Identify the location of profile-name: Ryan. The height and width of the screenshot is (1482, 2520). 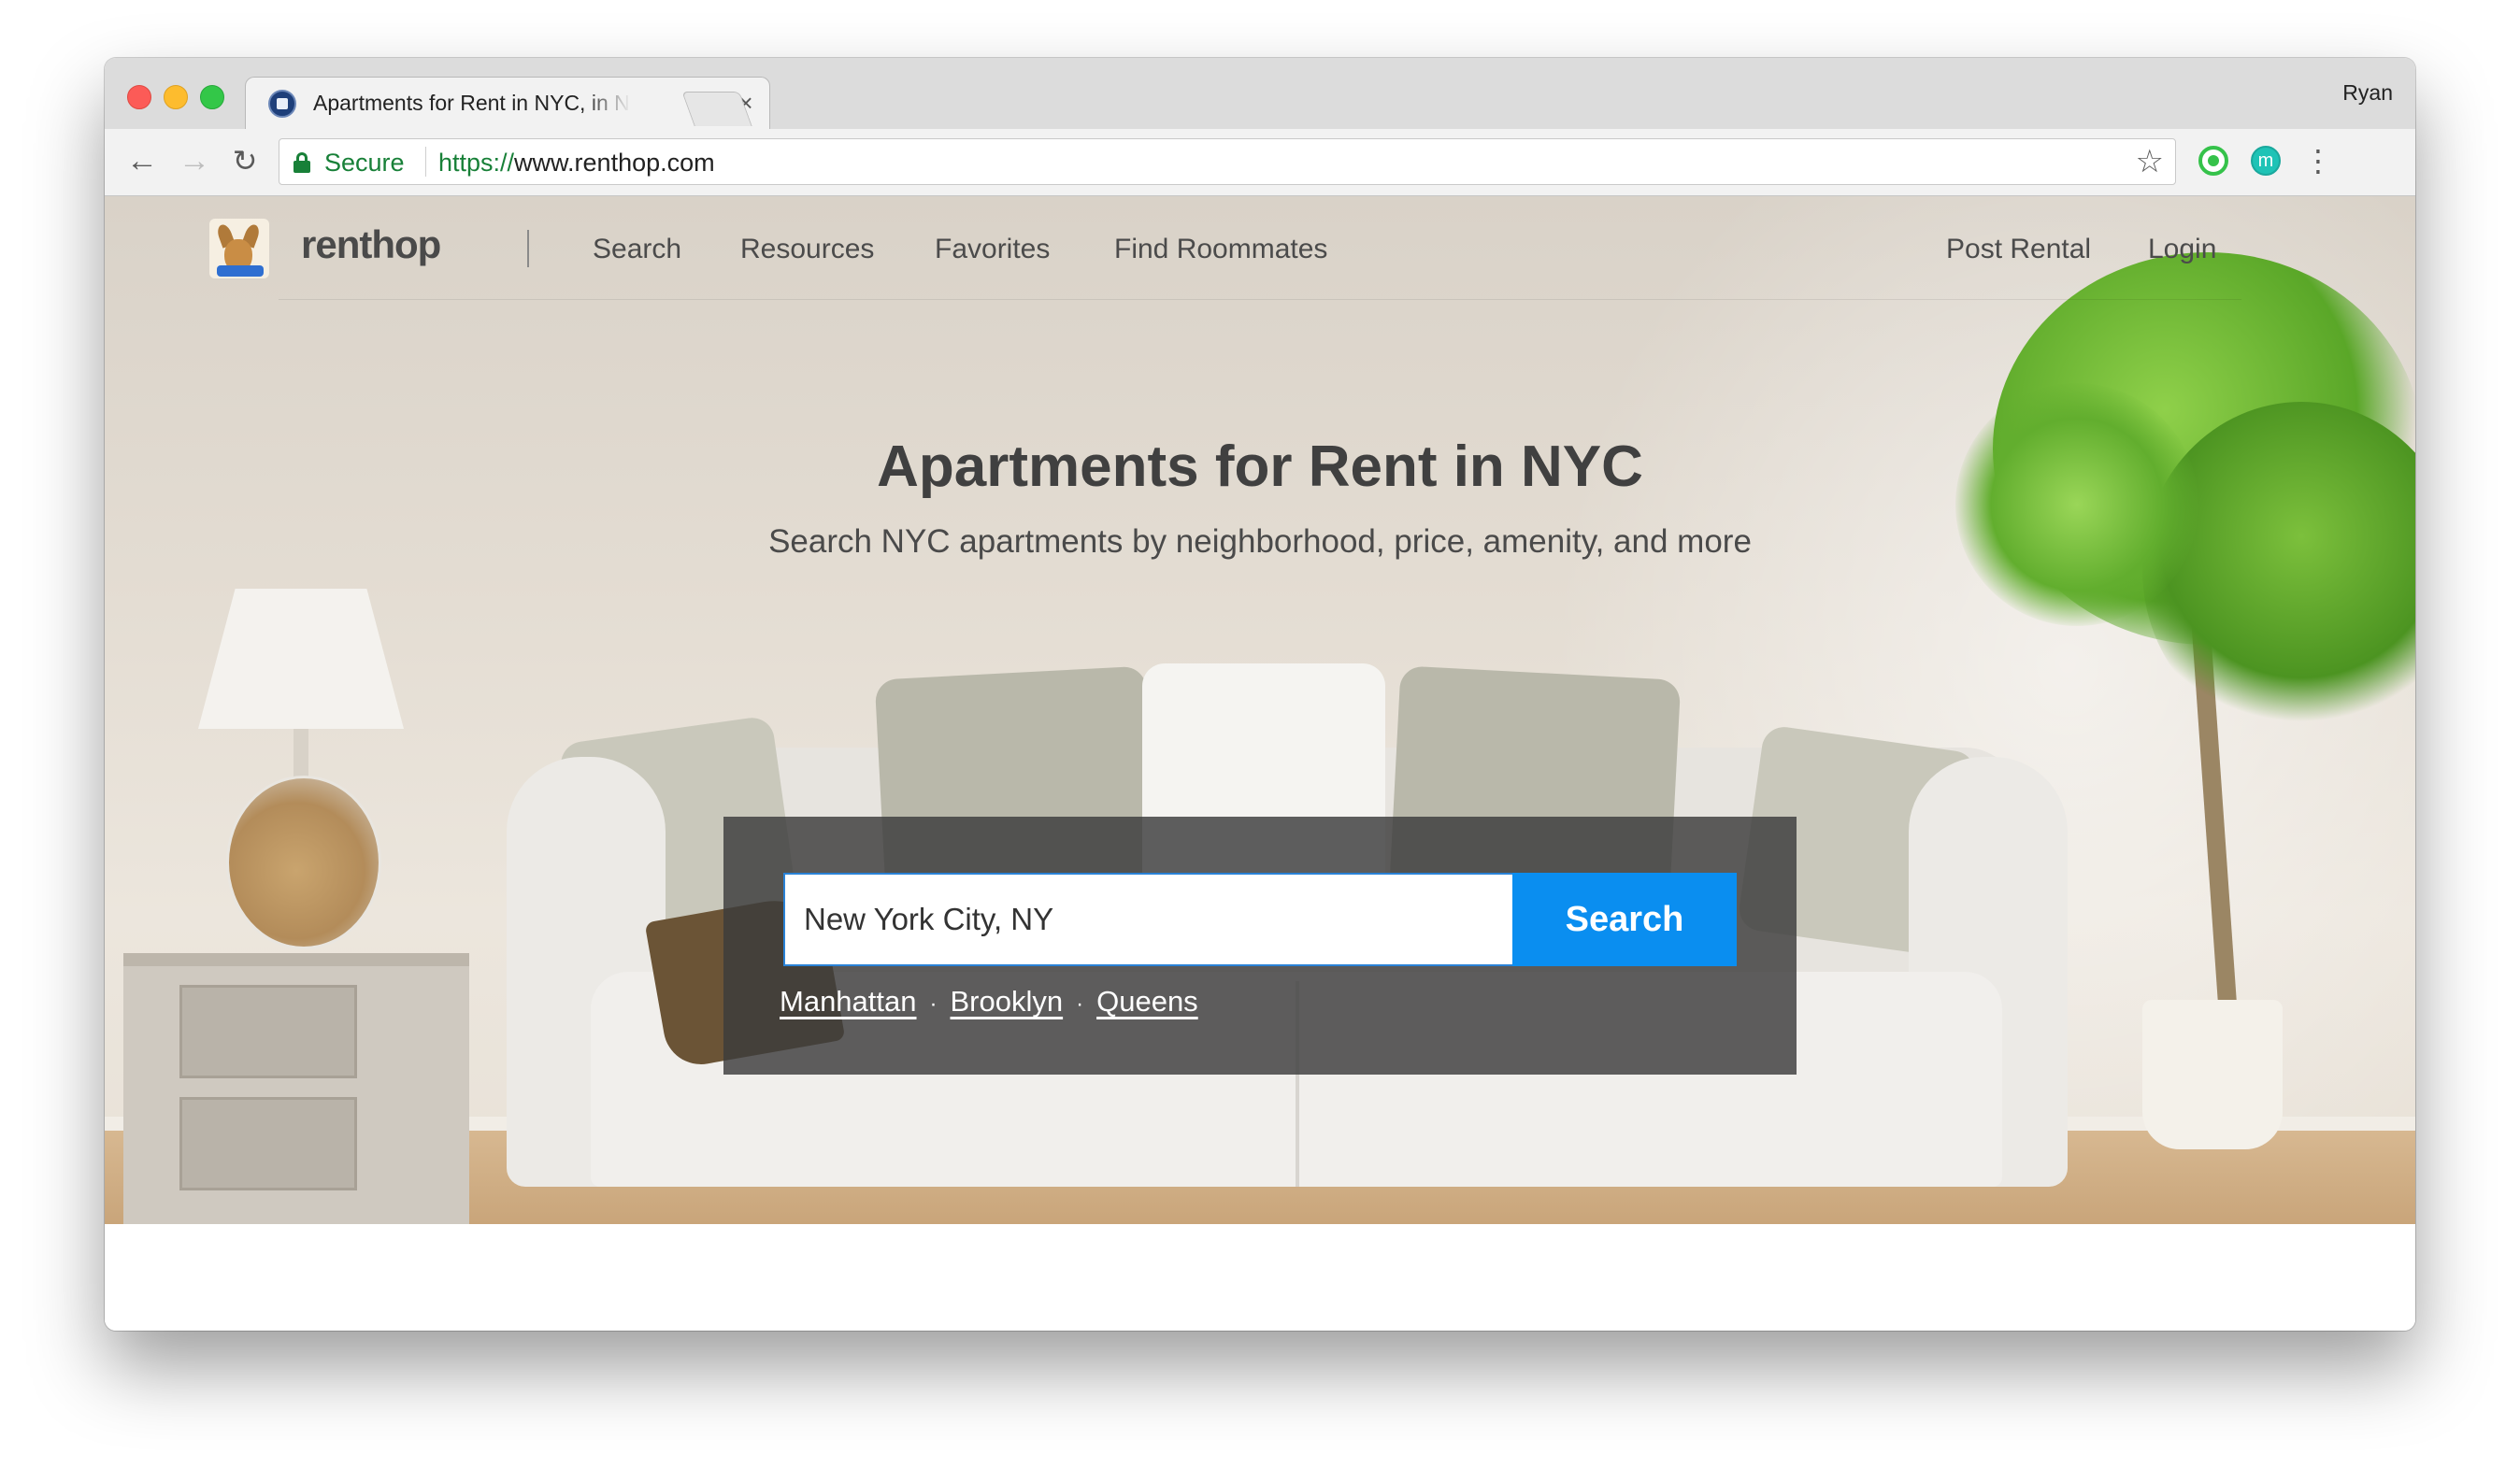
(2367, 93).